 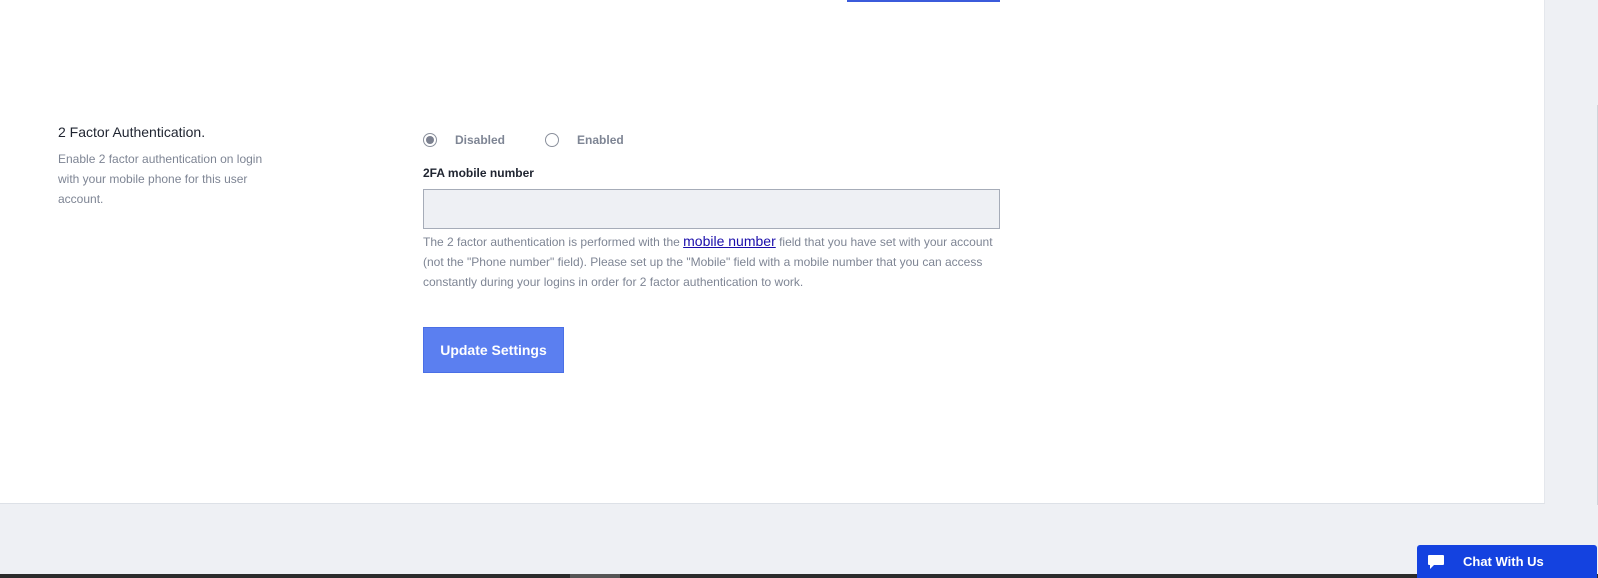 I want to click on mobile-number-label: 2FA mobile number, so click(x=478, y=173).